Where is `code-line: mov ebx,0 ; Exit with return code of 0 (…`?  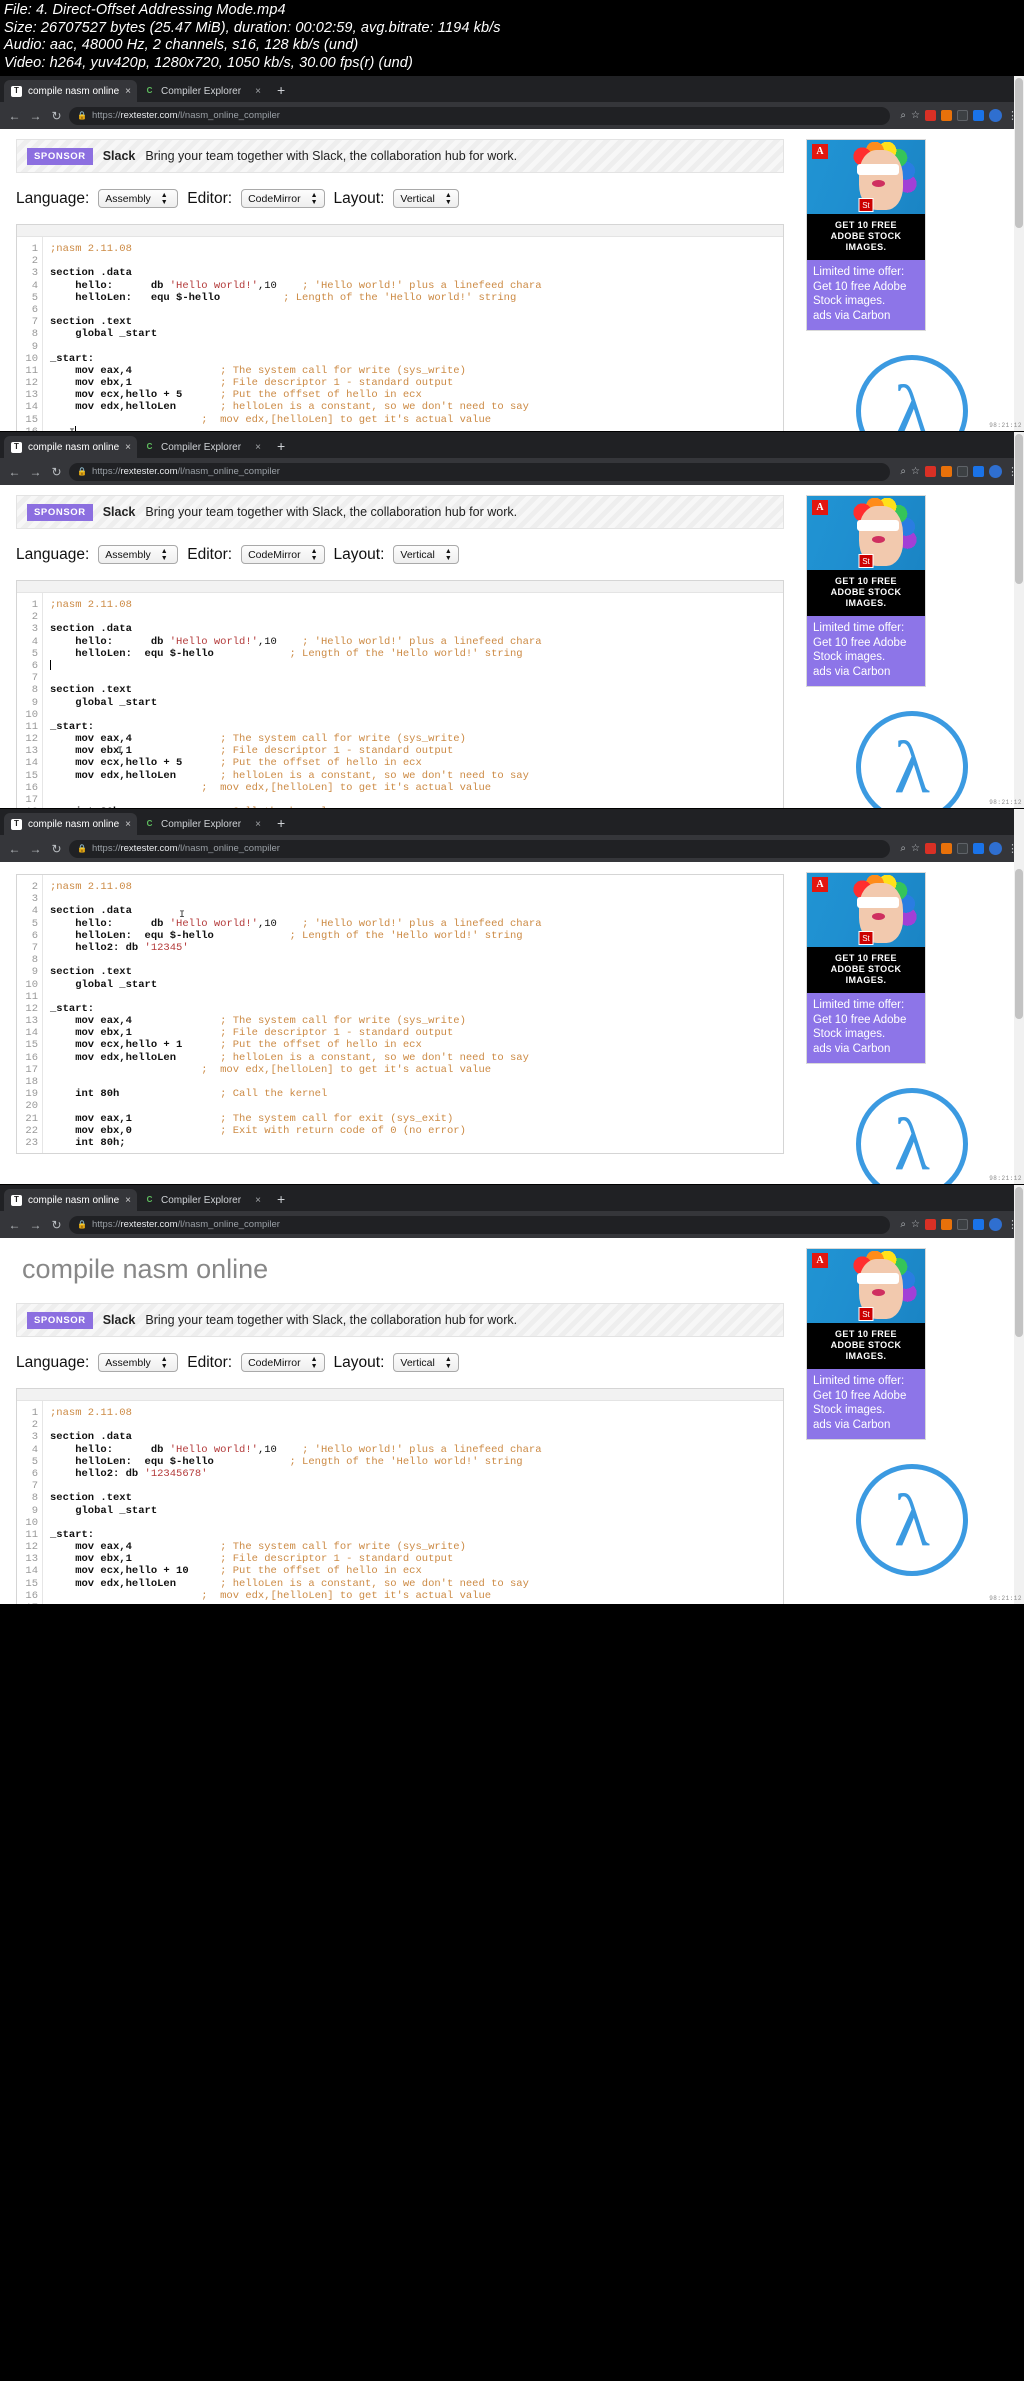
code-line: mov ebx,0 ; Exit with return code of 0 (… is located at coordinates (416, 1131).